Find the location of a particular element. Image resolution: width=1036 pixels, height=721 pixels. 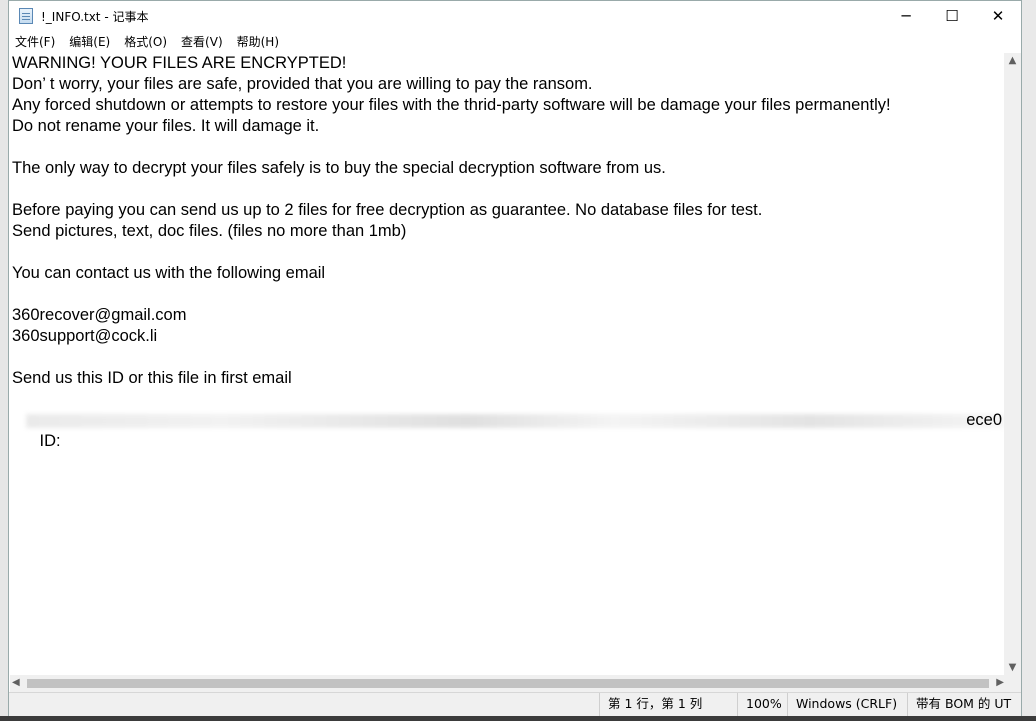

text-line: 360recover@gmail.com is located at coordinates (99, 315).